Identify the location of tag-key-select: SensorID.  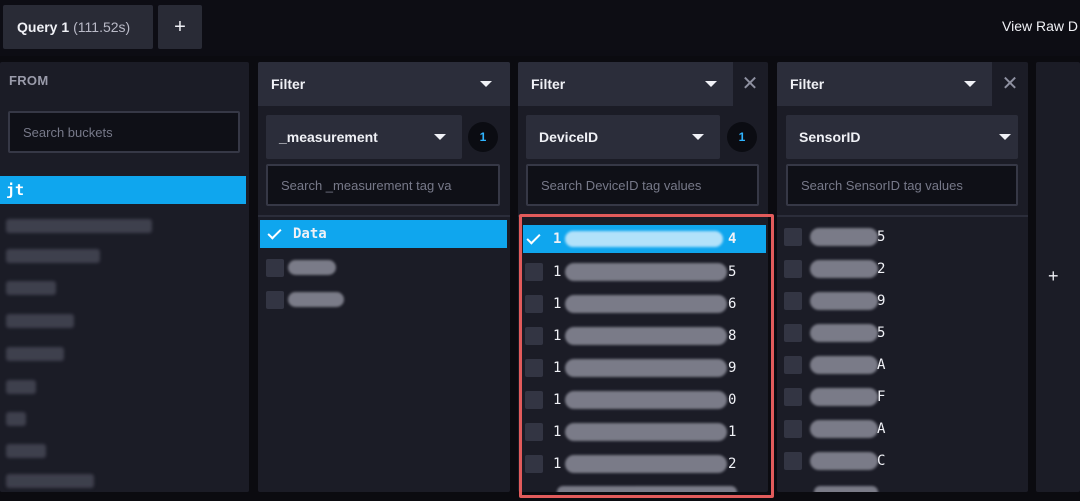
(902, 137).